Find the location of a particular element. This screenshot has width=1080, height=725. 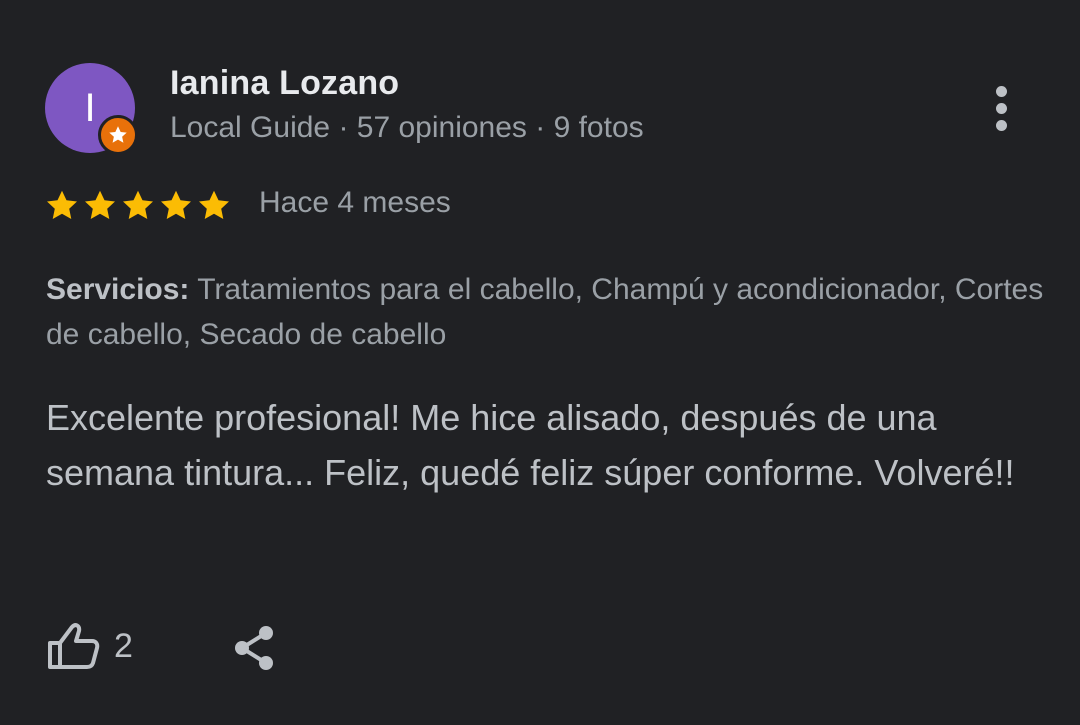

author-name: Ianina Lozano is located at coordinates (284, 83).